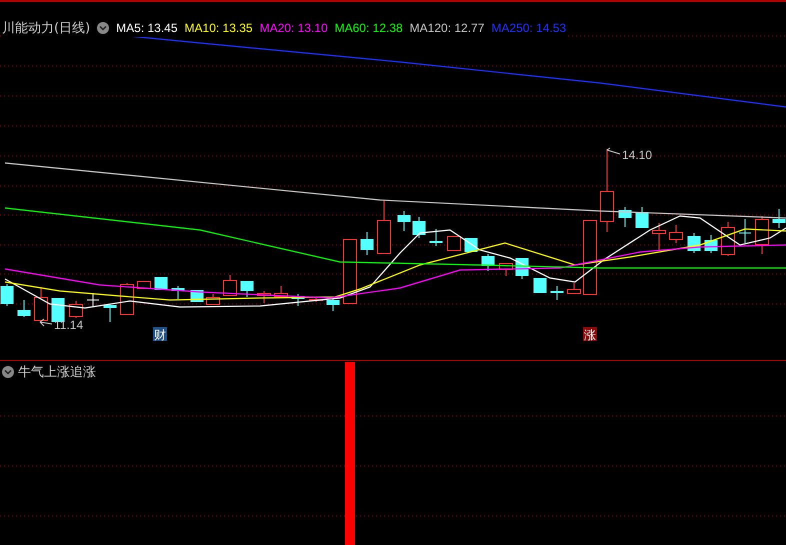  Describe the element at coordinates (629, 155) in the screenshot. I see `high-price-label: 14.10` at that location.